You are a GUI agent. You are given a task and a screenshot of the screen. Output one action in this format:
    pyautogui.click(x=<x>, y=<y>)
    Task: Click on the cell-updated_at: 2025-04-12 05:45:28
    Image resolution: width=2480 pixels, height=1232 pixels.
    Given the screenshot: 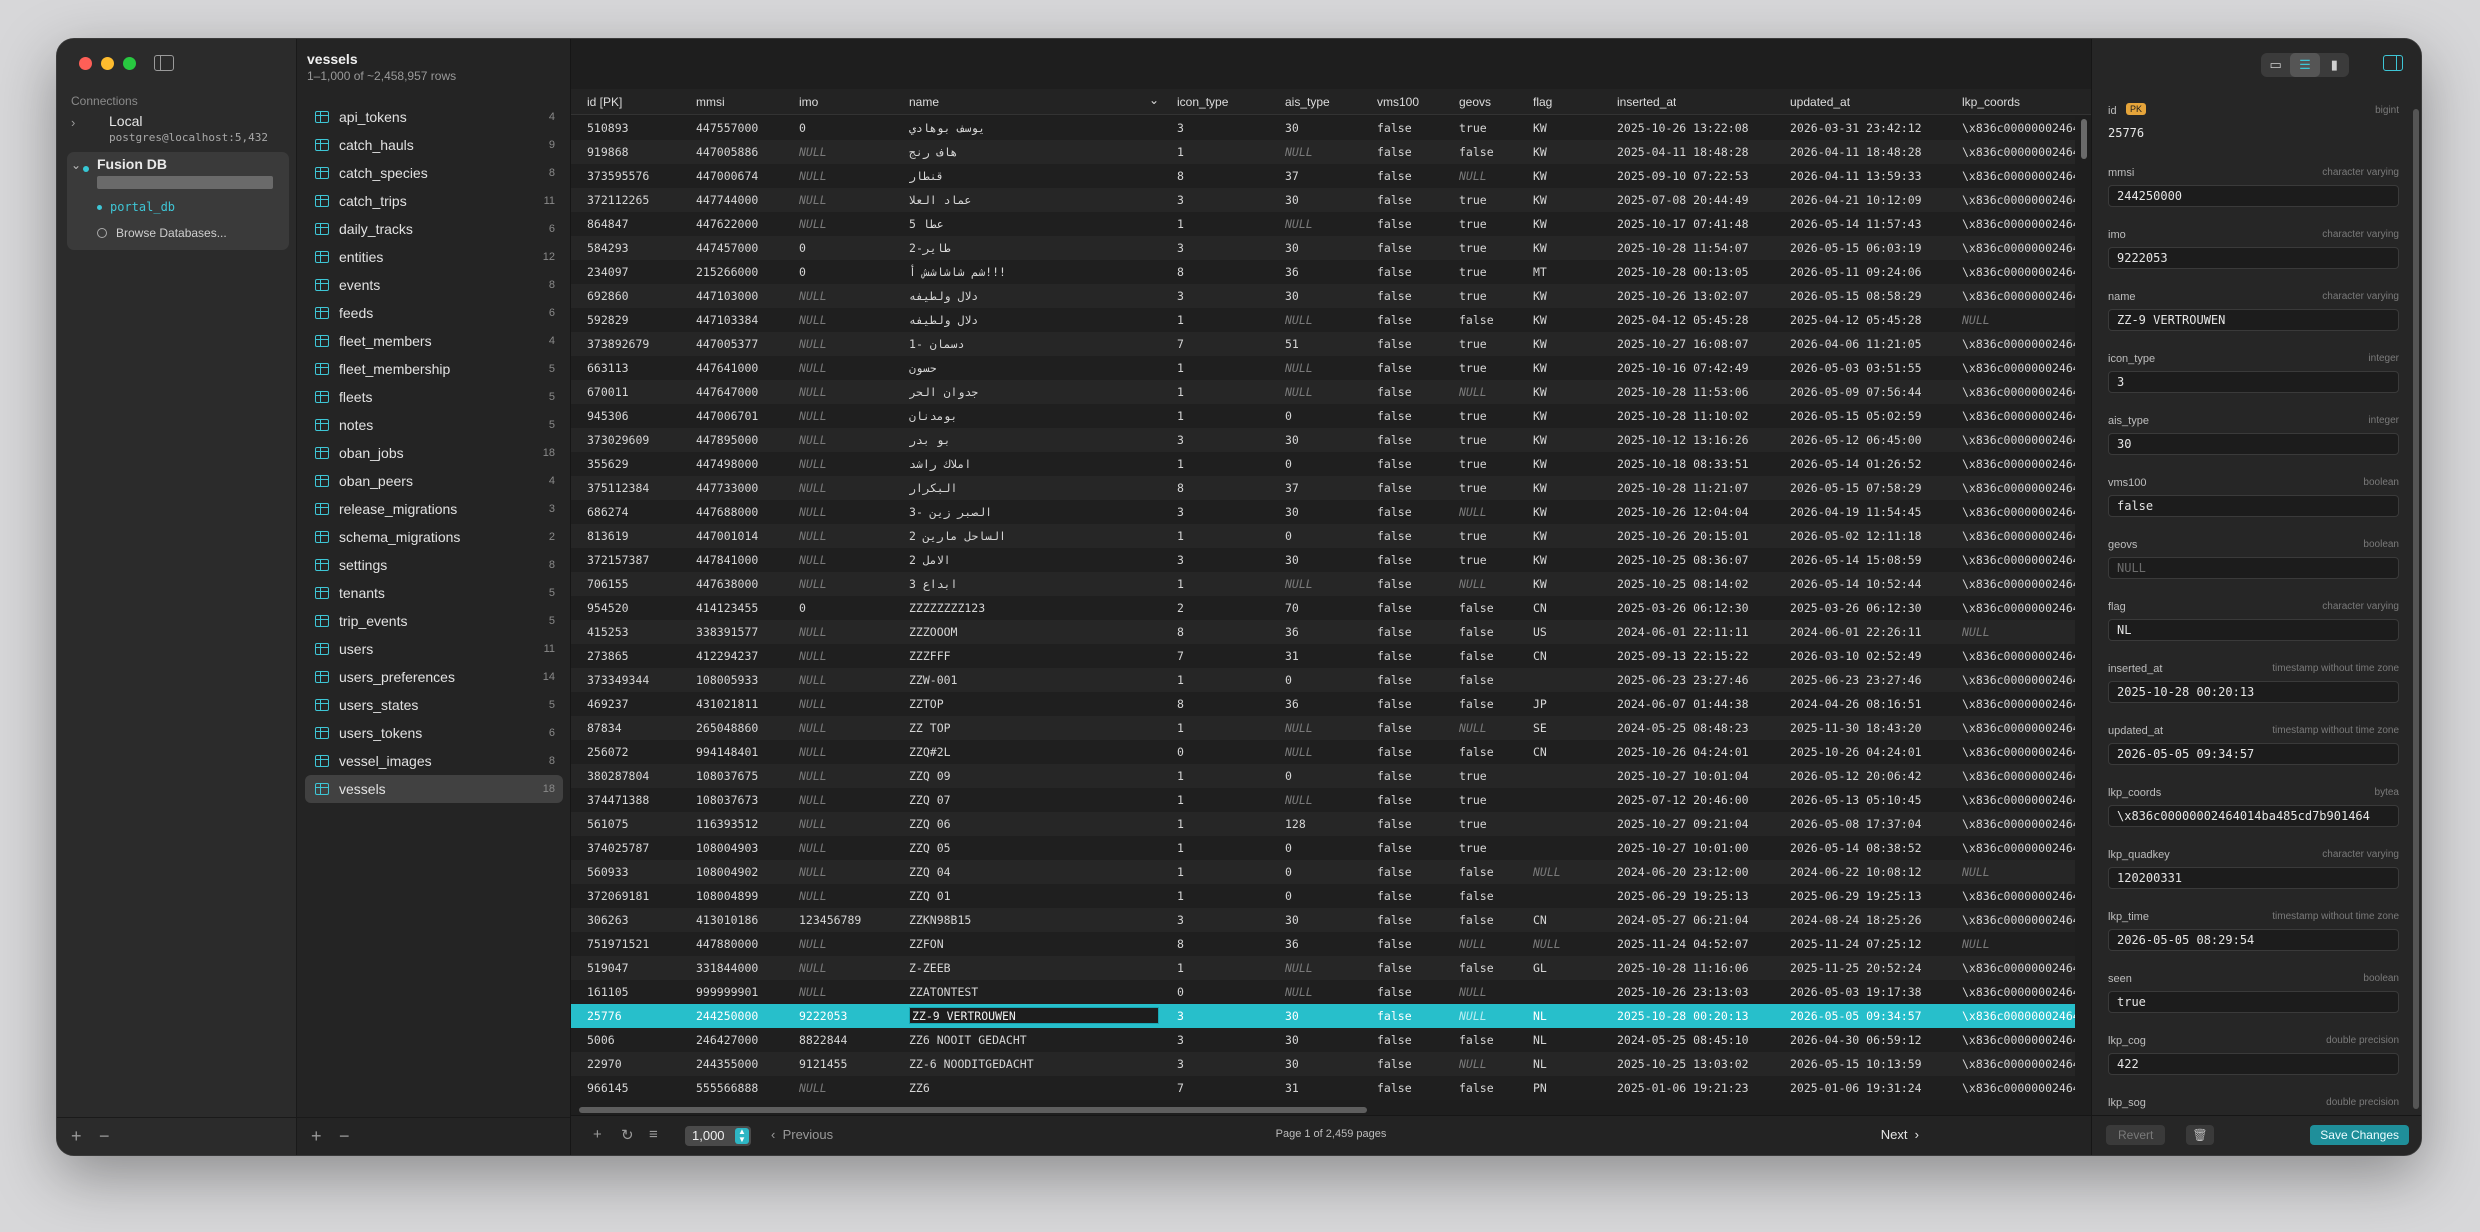 What is the action you would take?
    pyautogui.click(x=1856, y=320)
    